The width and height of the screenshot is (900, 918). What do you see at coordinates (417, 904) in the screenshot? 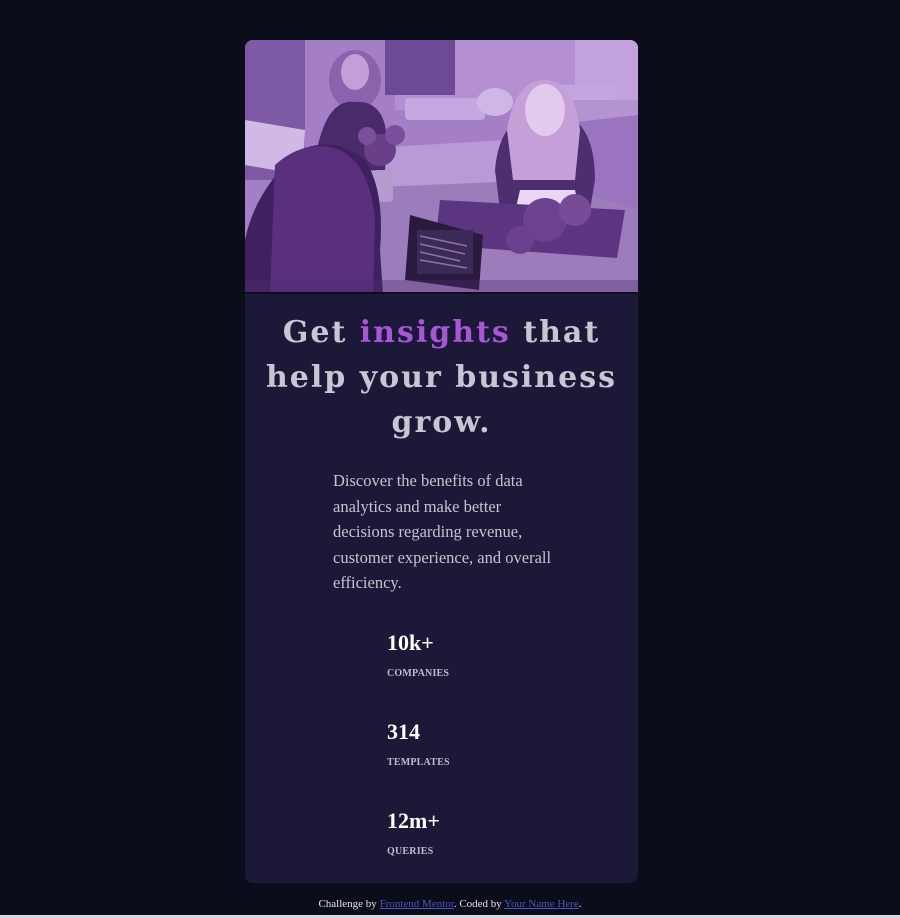
I see `frontend-mentor-link: Frontend Mentor` at bounding box center [417, 904].